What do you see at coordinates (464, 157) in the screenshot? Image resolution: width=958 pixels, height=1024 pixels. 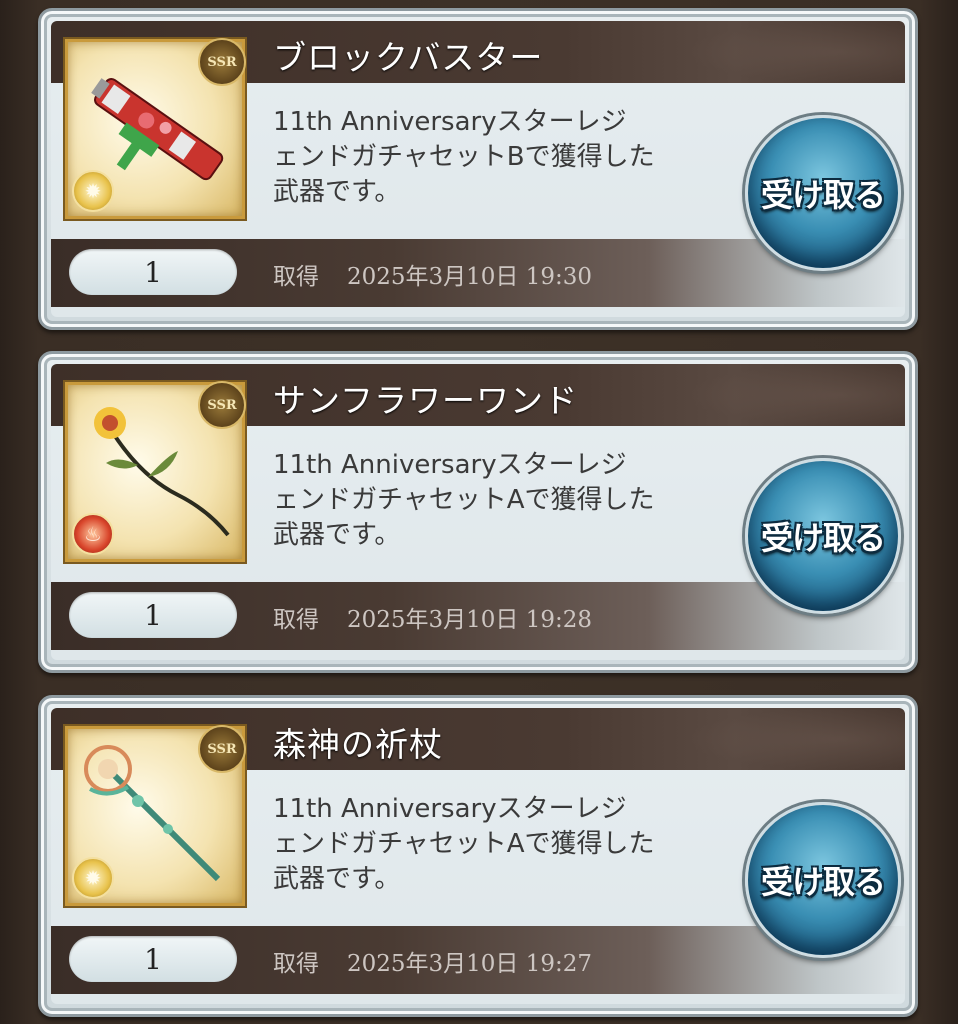 I see `description-line: ェンドガチャセットBで獲得した` at bounding box center [464, 157].